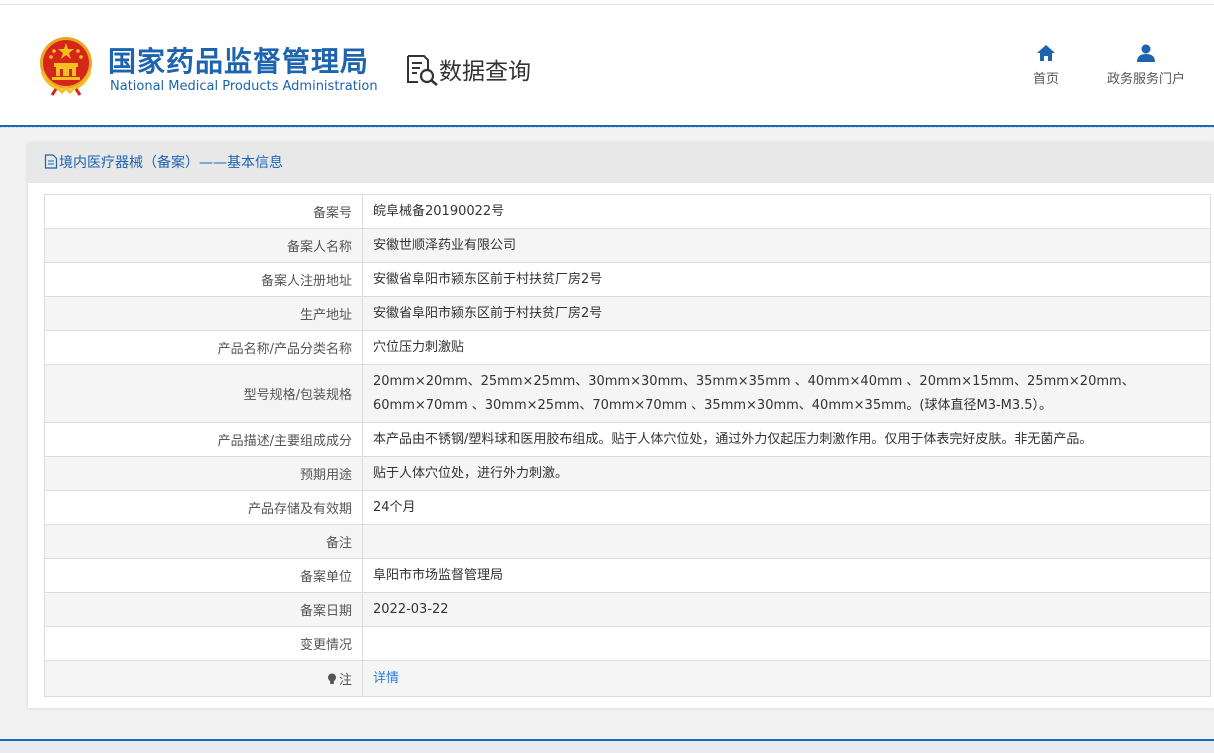 This screenshot has height=753, width=1214. Describe the element at coordinates (203, 473) in the screenshot. I see `row-label: 预期用途` at that location.